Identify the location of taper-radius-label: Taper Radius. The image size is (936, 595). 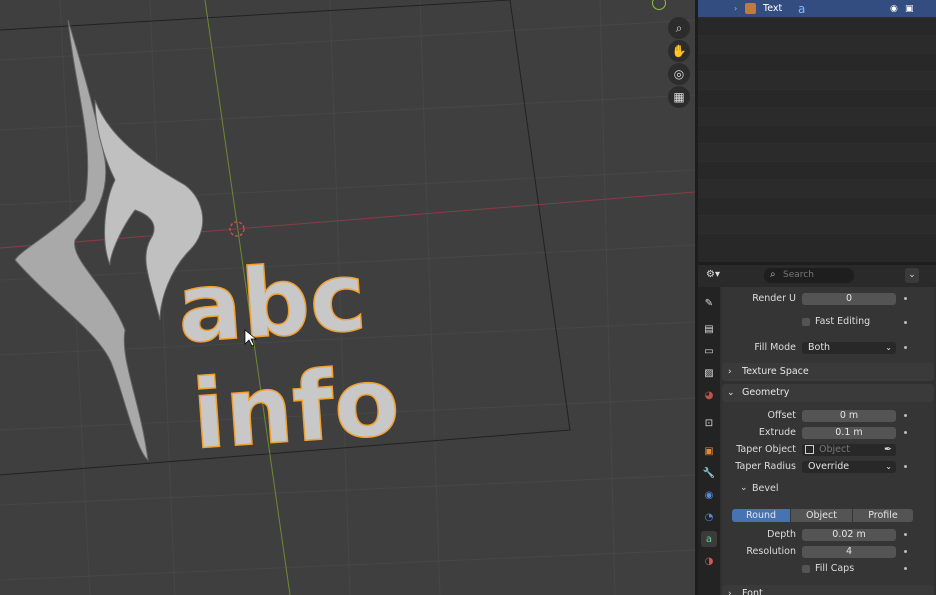
(765, 466).